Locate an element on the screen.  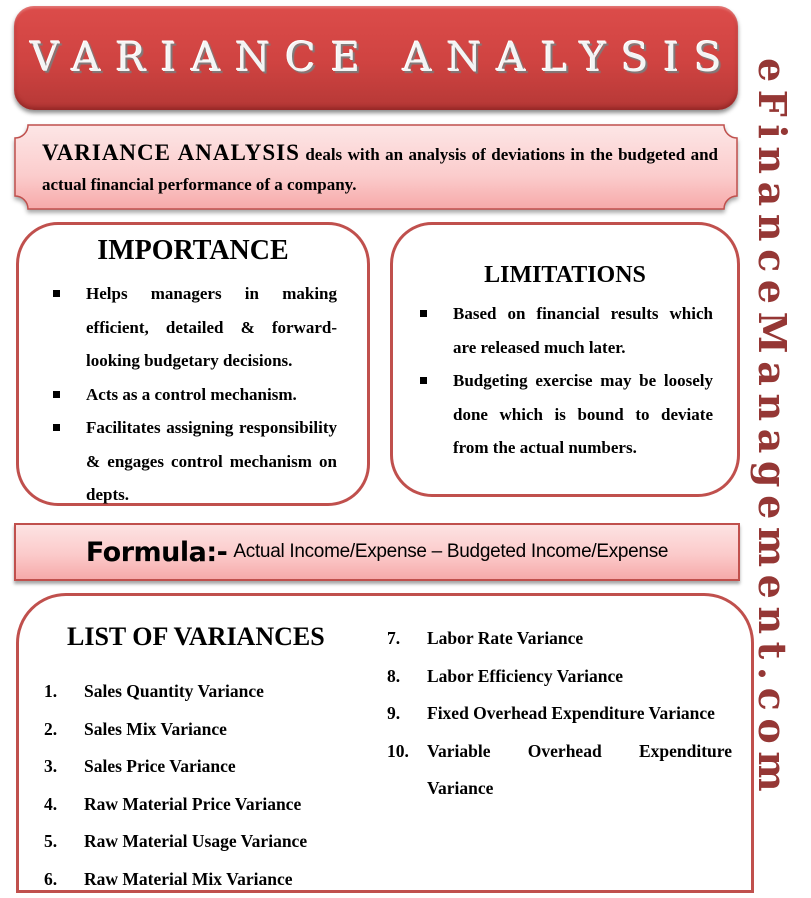
list-item: 3. Sales Price Variance is located at coordinates (214, 767).